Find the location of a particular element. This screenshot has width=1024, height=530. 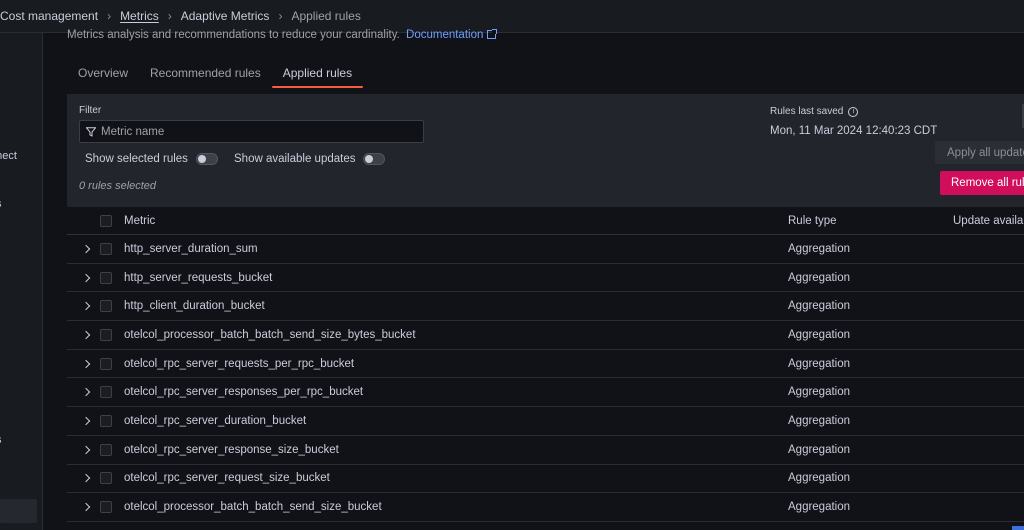

breadcrumb-metrics: Metrics is located at coordinates (139, 16).